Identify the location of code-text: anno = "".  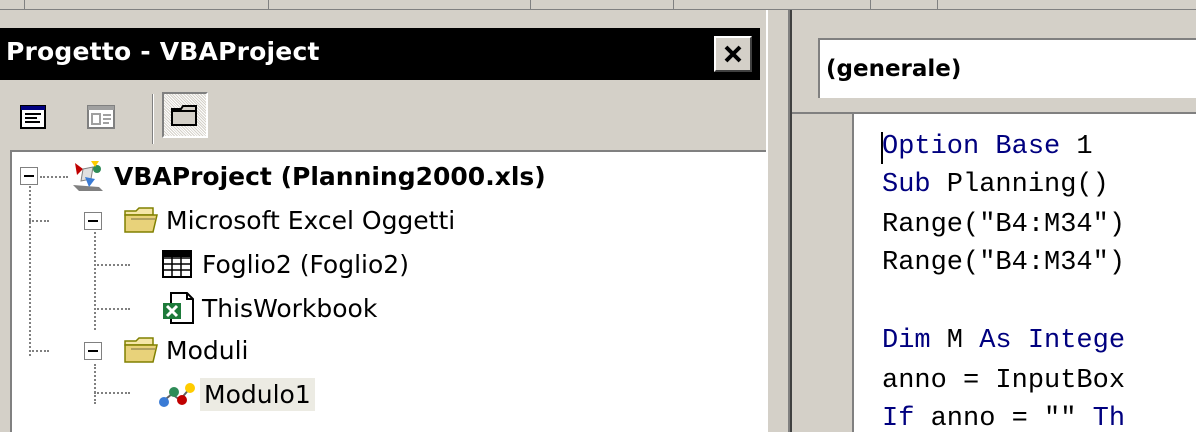
(1003, 418).